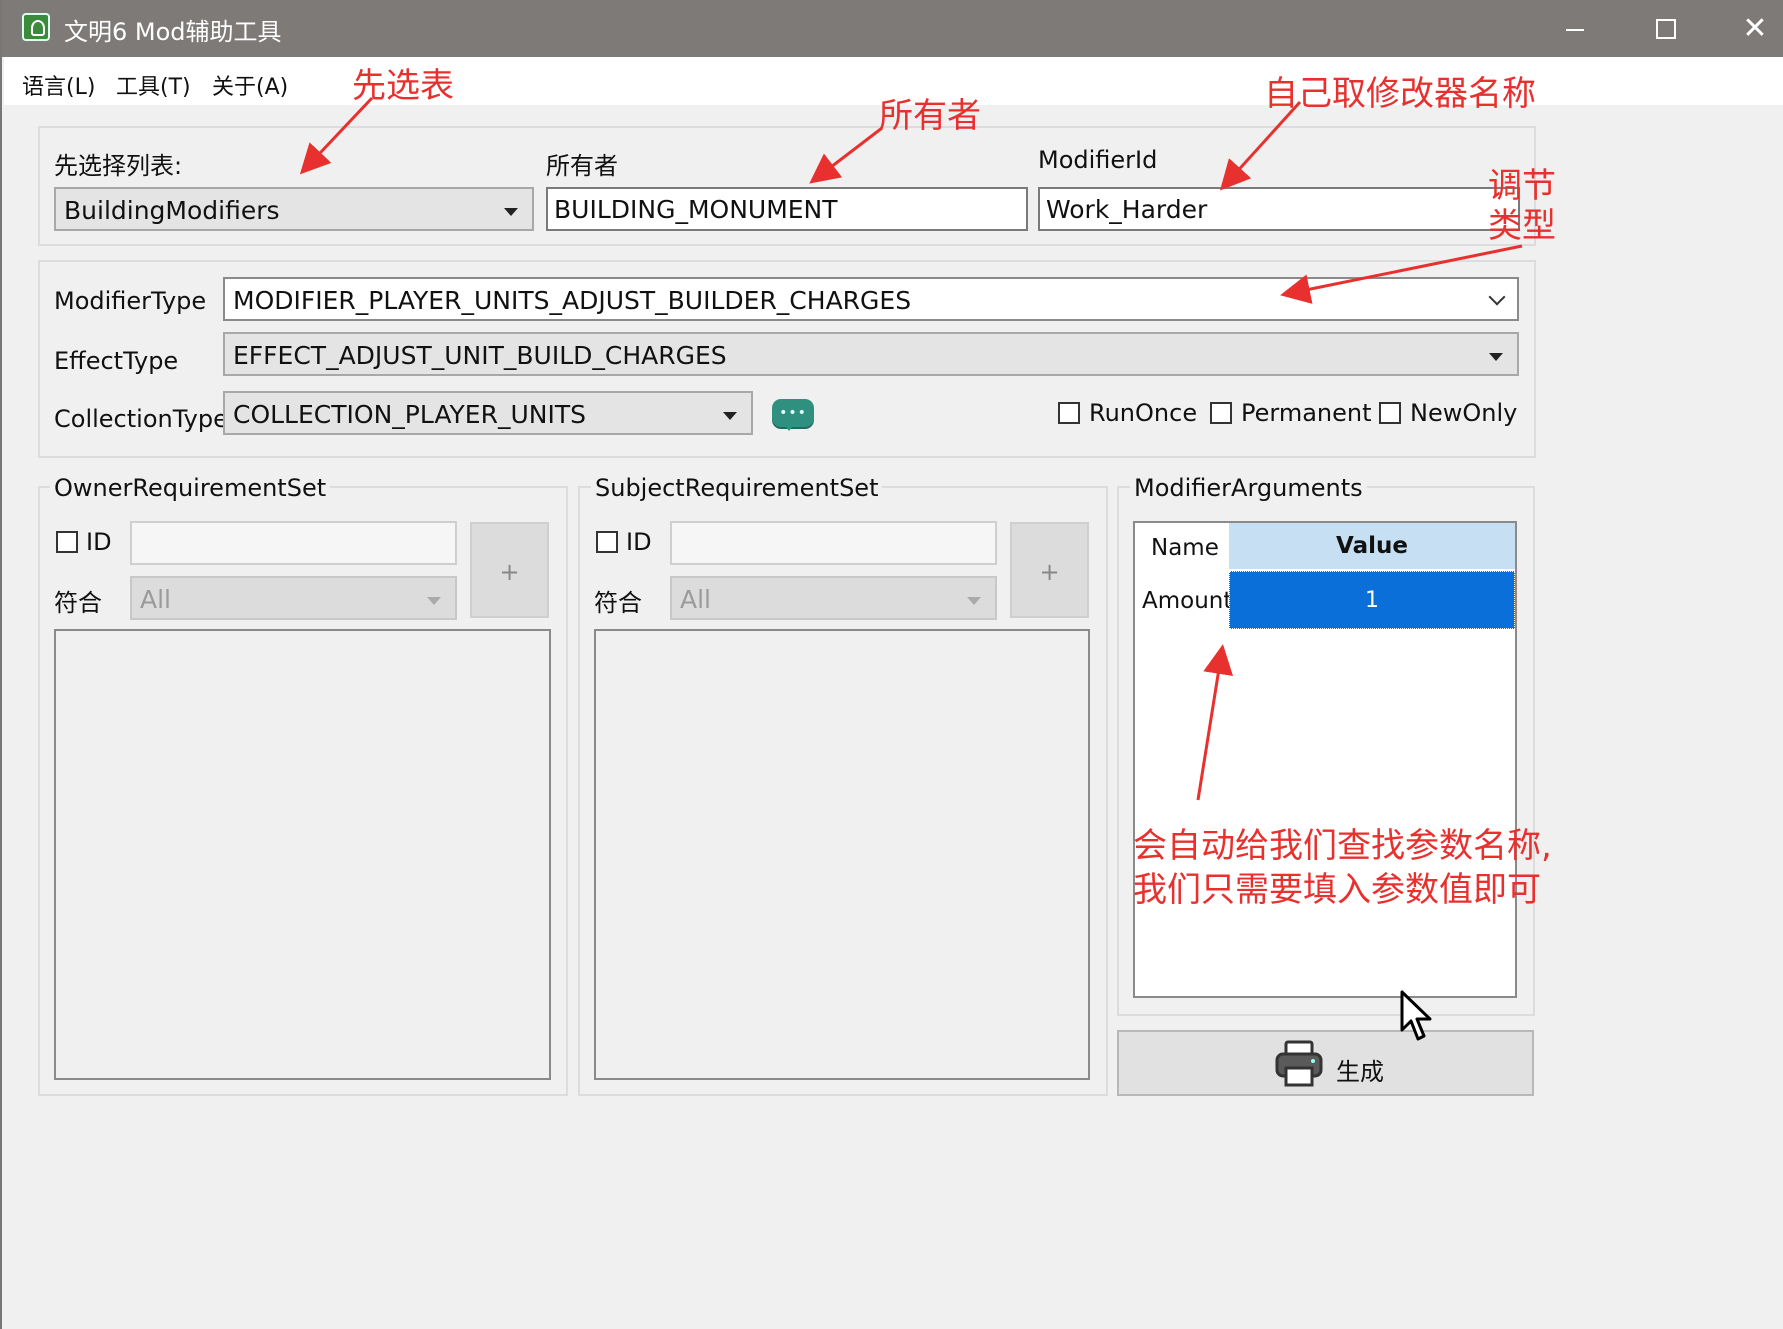  What do you see at coordinates (1342, 846) in the screenshot?
I see `annotation-auto-line1: 会自动给我们查找参数名称,` at bounding box center [1342, 846].